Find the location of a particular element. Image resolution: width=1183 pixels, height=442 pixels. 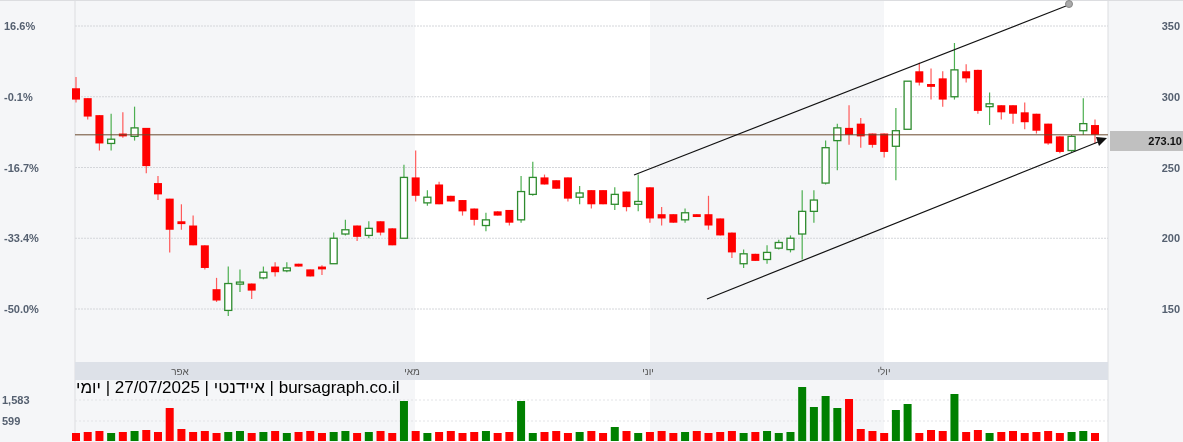

percent-axis-label: -16.7% is located at coordinates (21, 167).